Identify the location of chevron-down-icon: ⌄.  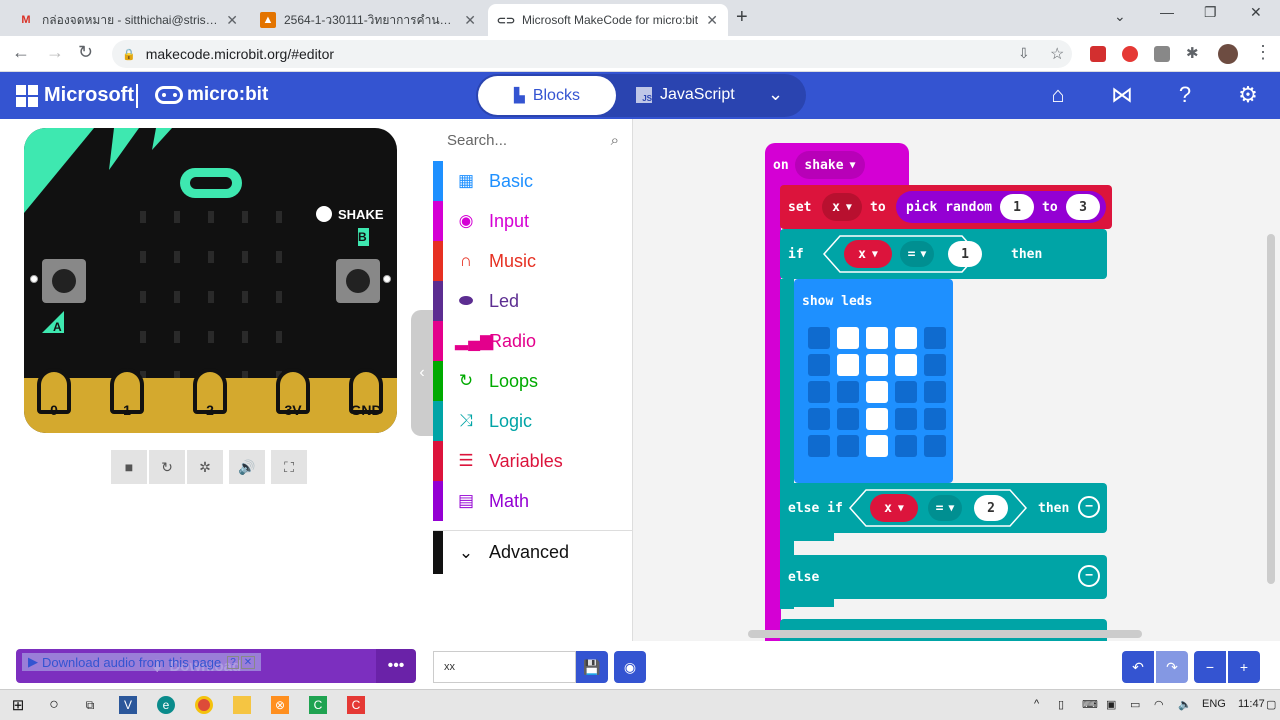
(775, 94).